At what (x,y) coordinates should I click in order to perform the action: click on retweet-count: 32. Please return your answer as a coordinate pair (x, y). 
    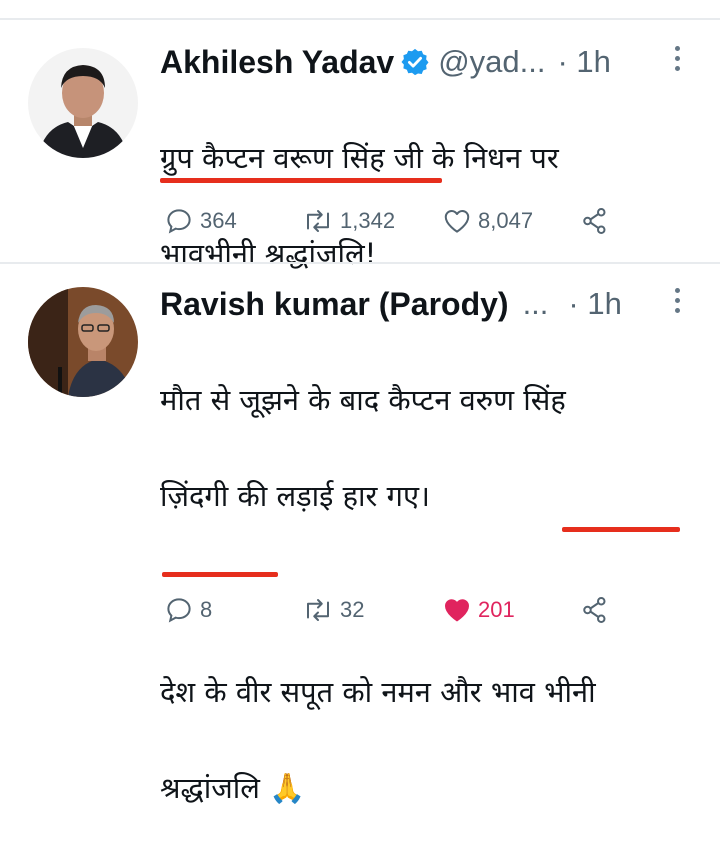
    Looking at the image, I should click on (352, 609).